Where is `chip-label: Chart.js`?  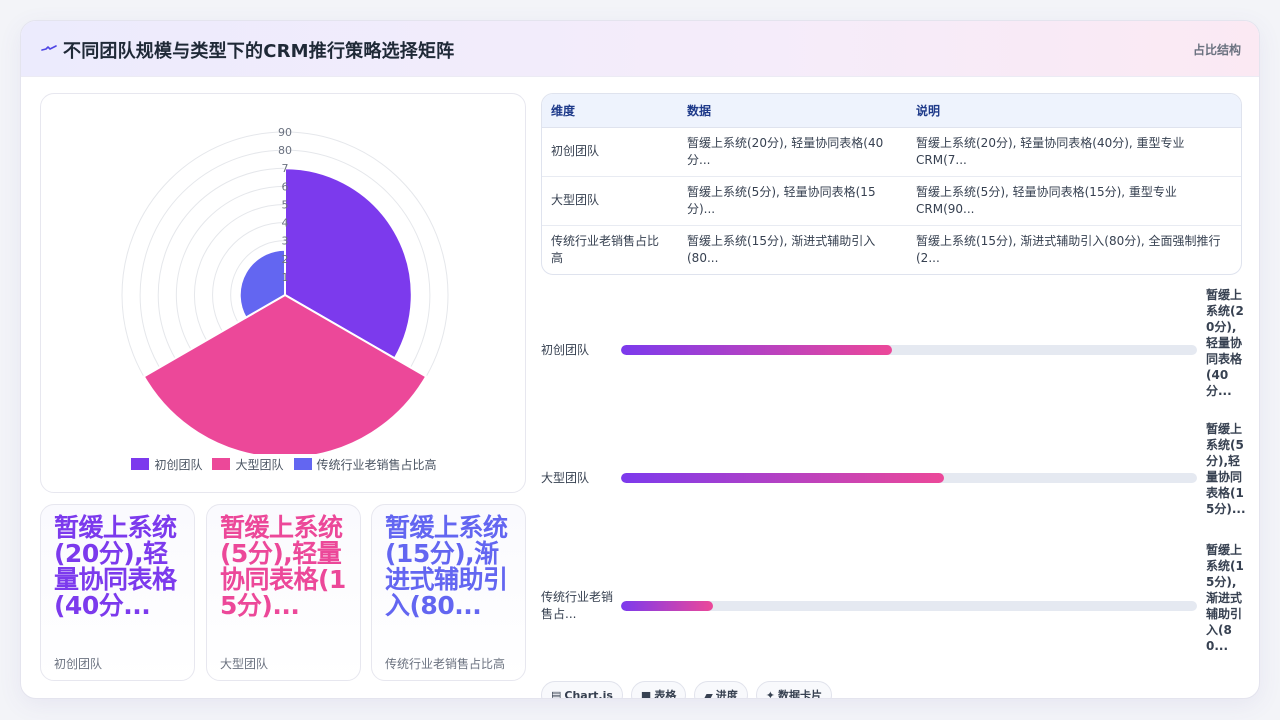
chip-label: Chart.js is located at coordinates (588, 693).